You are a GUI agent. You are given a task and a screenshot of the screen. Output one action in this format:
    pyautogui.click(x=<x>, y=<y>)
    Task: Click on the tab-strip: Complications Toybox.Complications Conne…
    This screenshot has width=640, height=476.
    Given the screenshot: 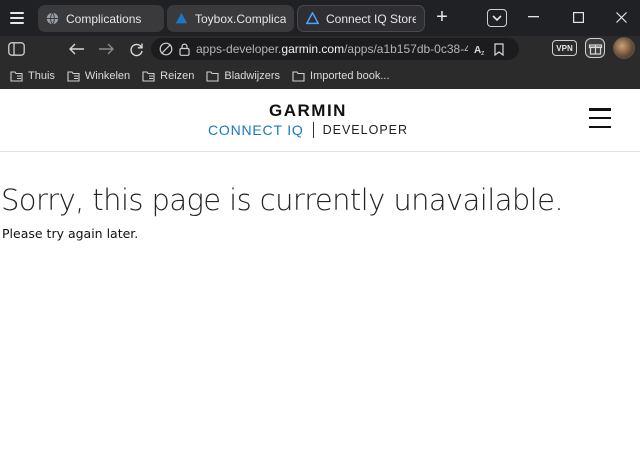 What is the action you would take?
    pyautogui.click(x=320, y=18)
    